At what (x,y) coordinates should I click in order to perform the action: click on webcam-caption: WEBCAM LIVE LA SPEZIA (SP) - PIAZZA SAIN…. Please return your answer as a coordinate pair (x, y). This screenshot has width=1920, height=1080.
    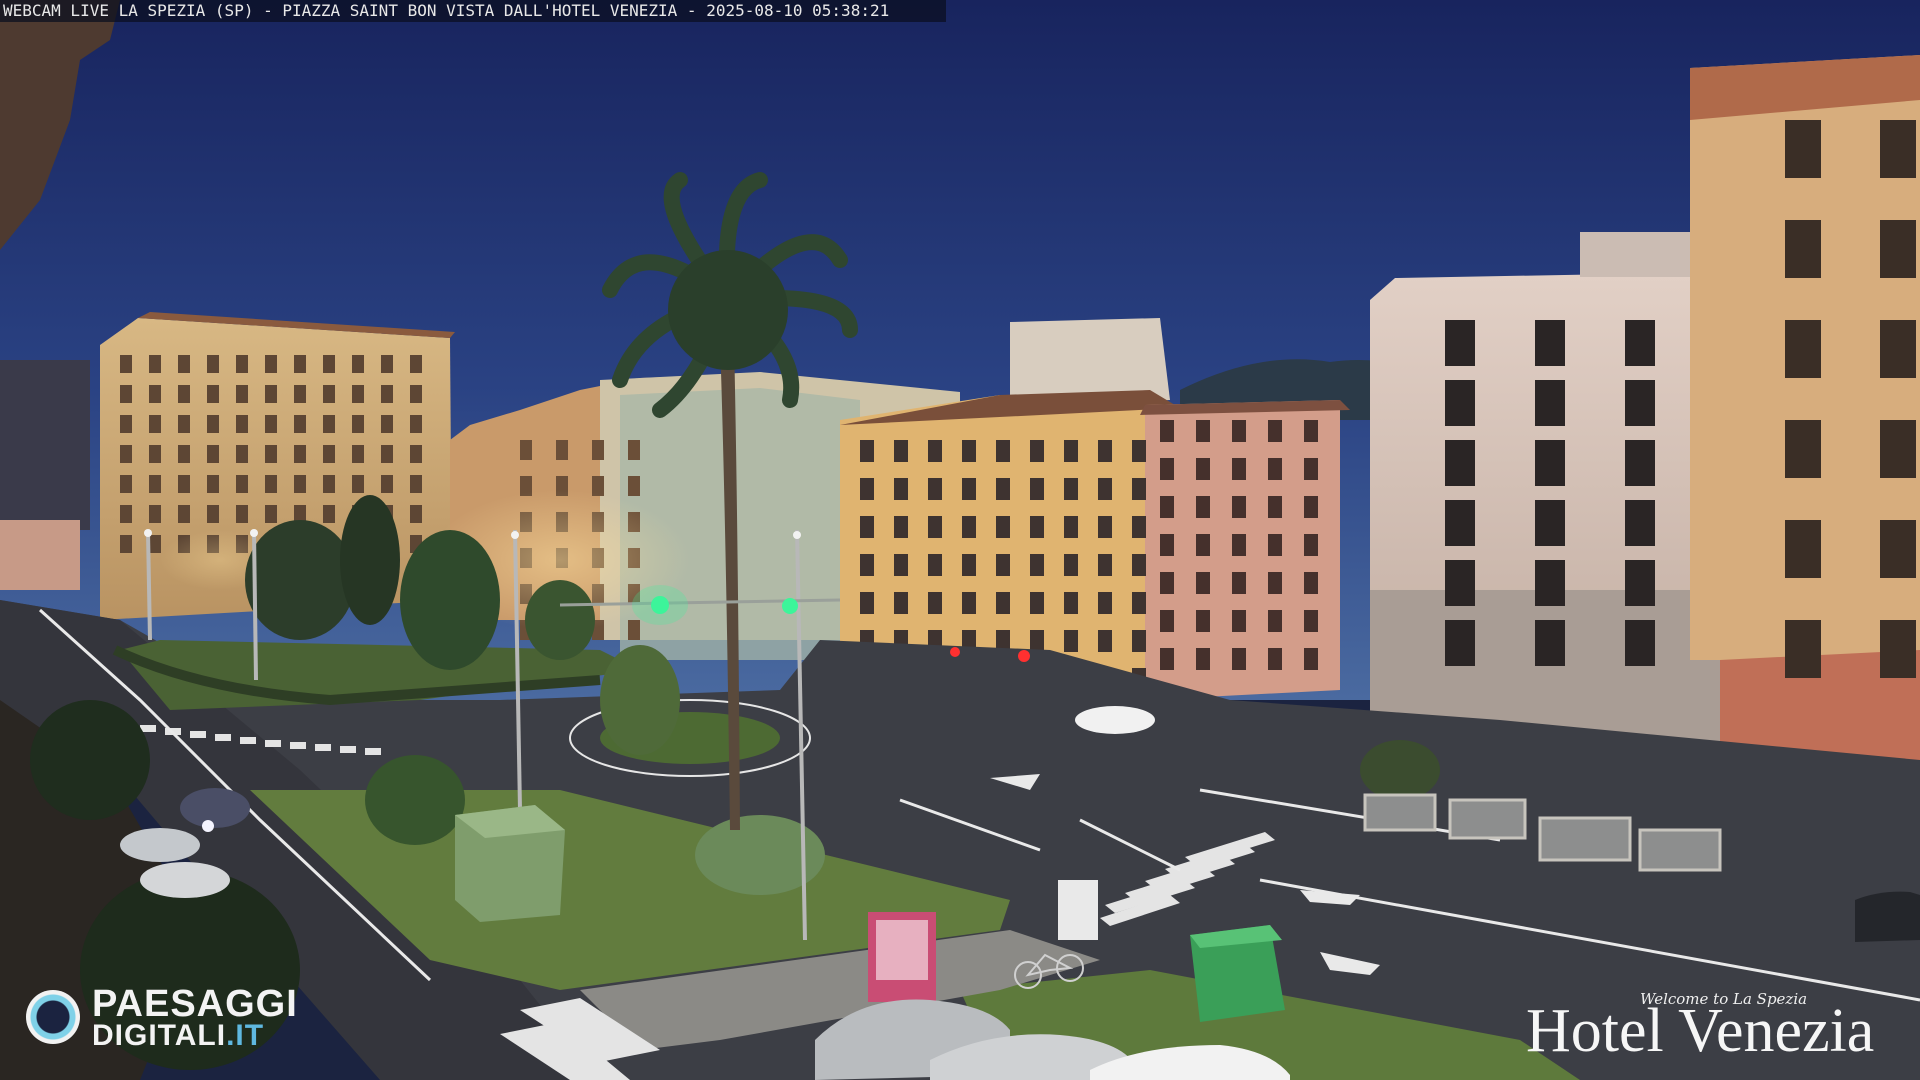
    Looking at the image, I should click on (473, 11).